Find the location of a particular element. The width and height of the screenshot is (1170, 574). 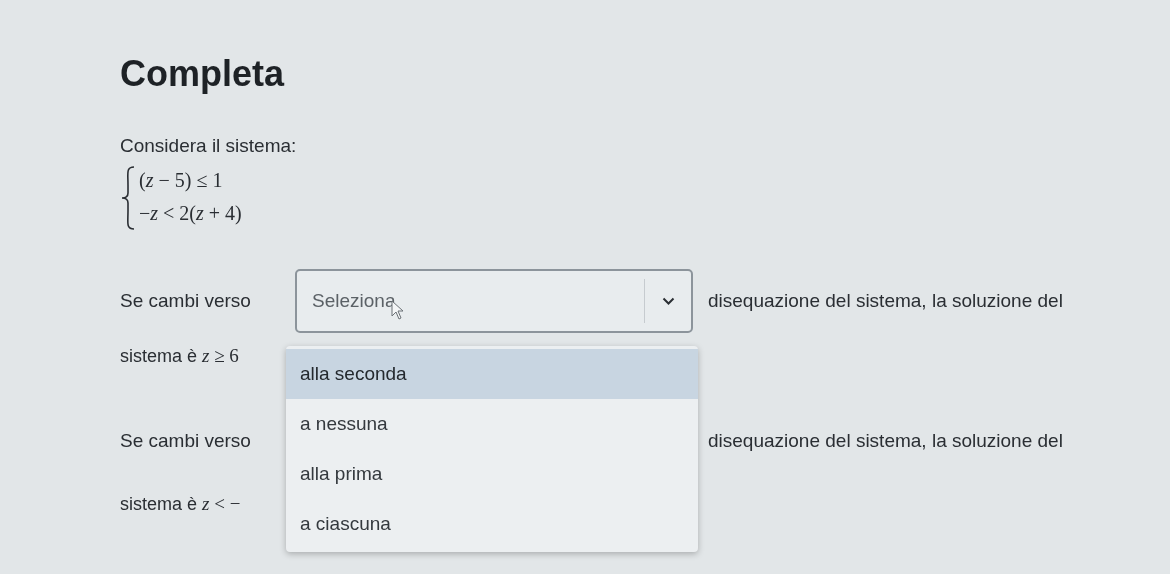

page-title: Completa is located at coordinates (203, 74).